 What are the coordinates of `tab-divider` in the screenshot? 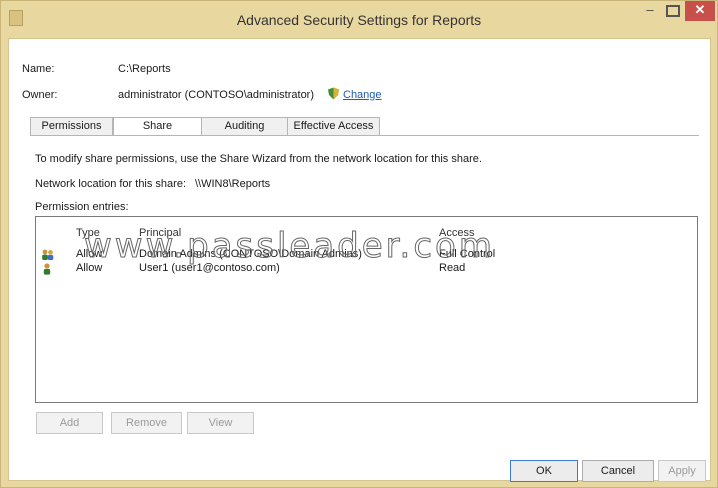 It's located at (364, 135).